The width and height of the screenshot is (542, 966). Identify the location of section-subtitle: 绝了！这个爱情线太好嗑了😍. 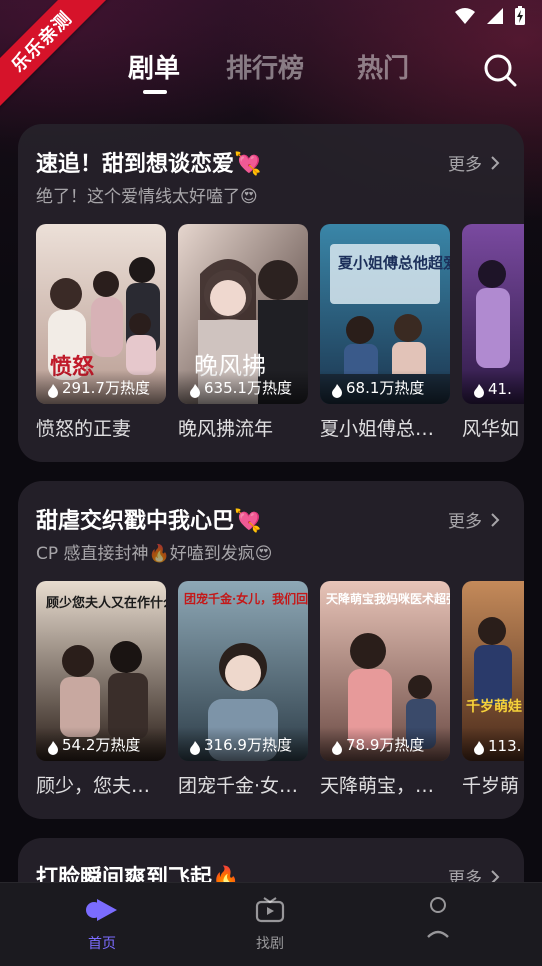
(147, 197).